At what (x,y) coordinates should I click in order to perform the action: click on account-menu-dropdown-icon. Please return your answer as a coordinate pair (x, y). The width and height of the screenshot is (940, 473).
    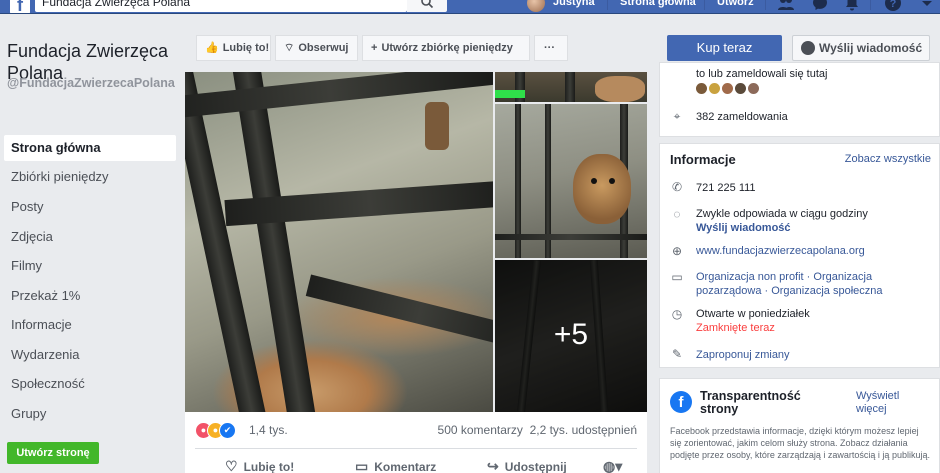
    Looking at the image, I should click on (927, 6).